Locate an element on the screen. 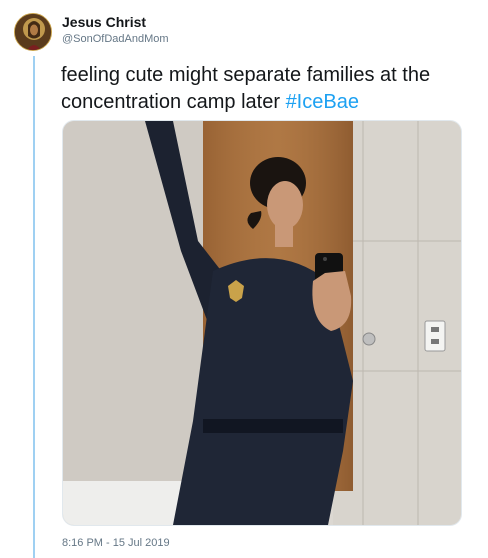  avatar-portrait-icon is located at coordinates (33, 32).